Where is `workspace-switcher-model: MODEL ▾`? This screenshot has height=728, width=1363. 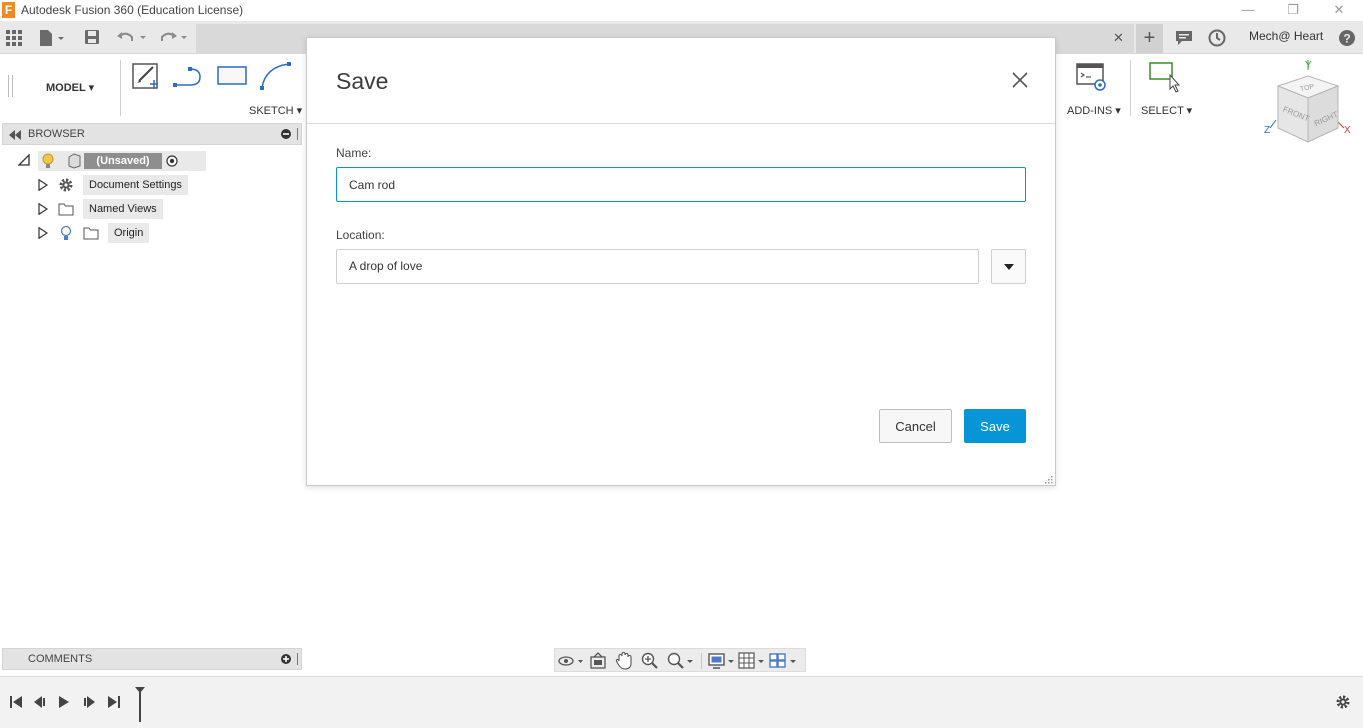 workspace-switcher-model: MODEL ▾ is located at coordinates (70, 87).